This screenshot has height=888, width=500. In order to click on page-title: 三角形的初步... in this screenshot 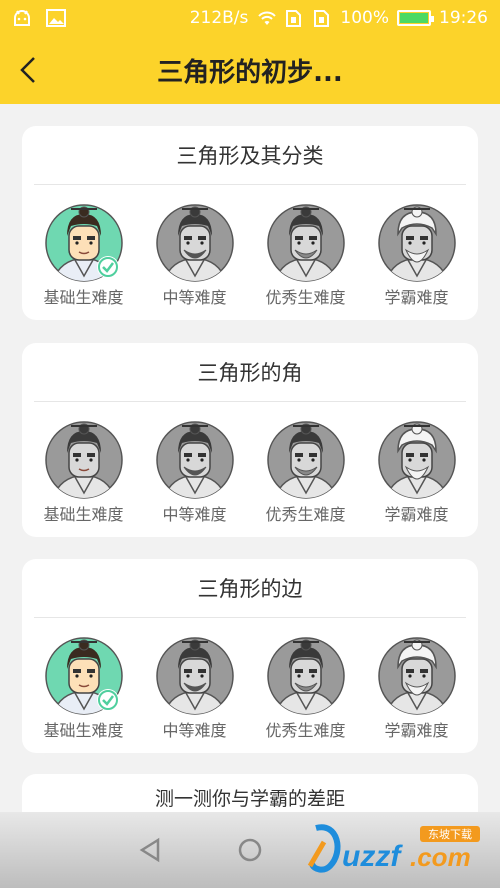, I will do `click(250, 72)`.